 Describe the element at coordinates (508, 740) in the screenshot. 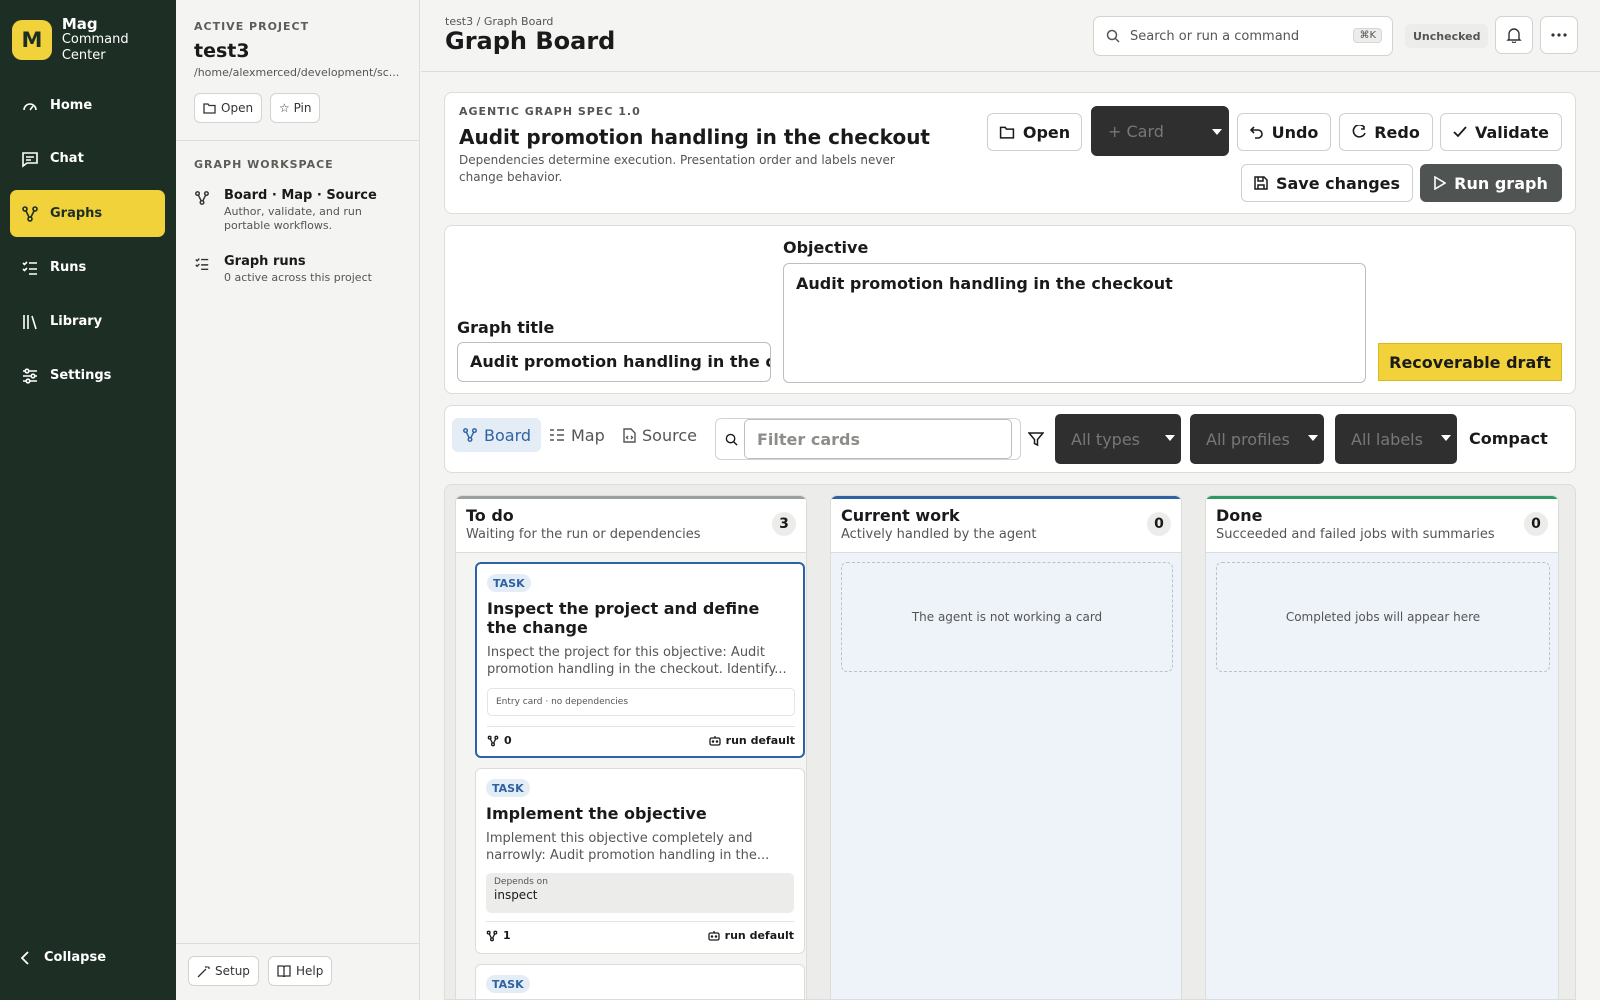

I see `dependency-count: 0` at that location.